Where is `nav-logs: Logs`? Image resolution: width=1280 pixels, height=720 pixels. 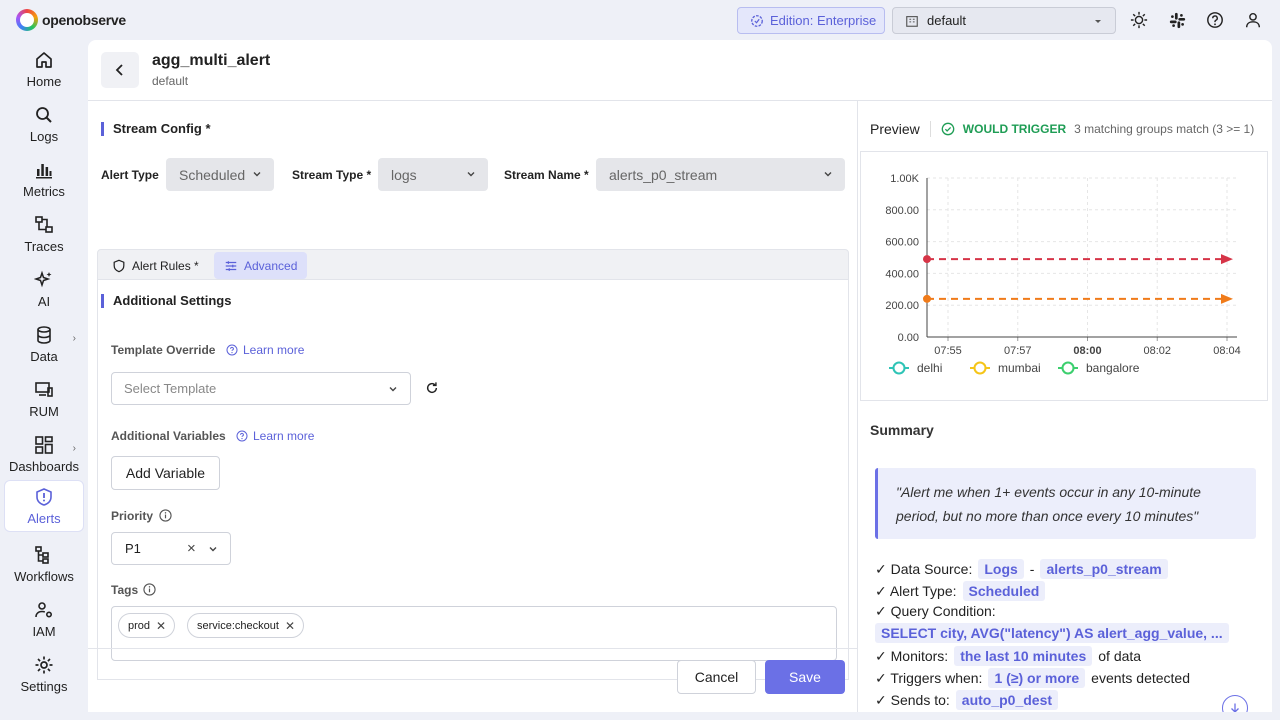
nav-logs: Logs is located at coordinates (44, 125).